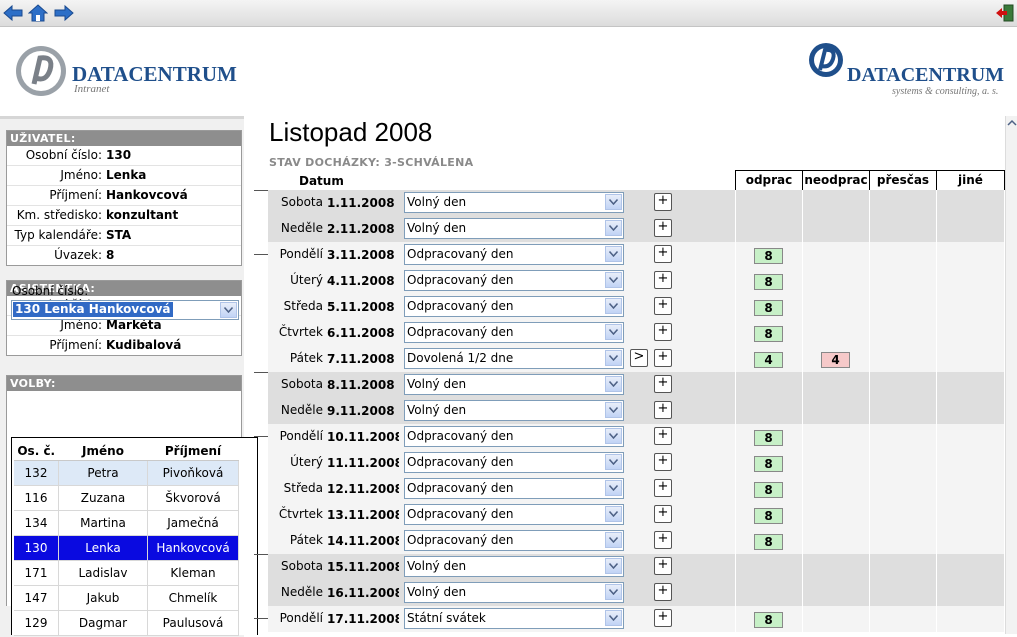  What do you see at coordinates (13, 13) in the screenshot?
I see `back-arrow-icon` at bounding box center [13, 13].